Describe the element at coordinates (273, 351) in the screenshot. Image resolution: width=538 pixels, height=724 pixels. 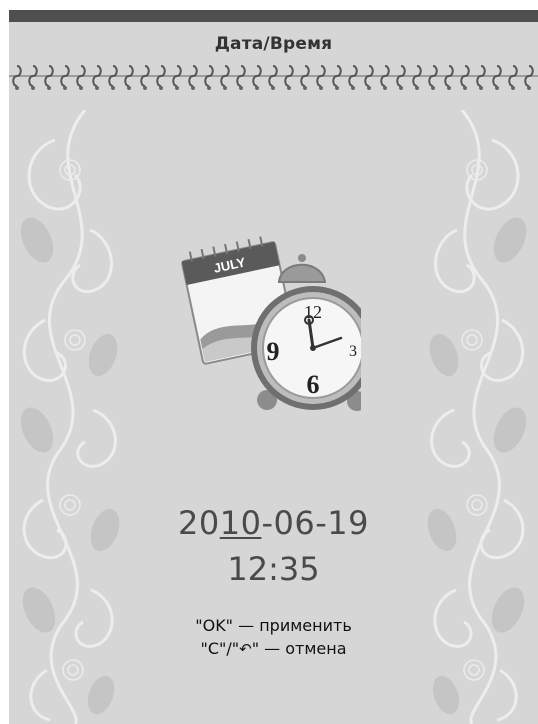
I see `clock-number-9: 9` at that location.